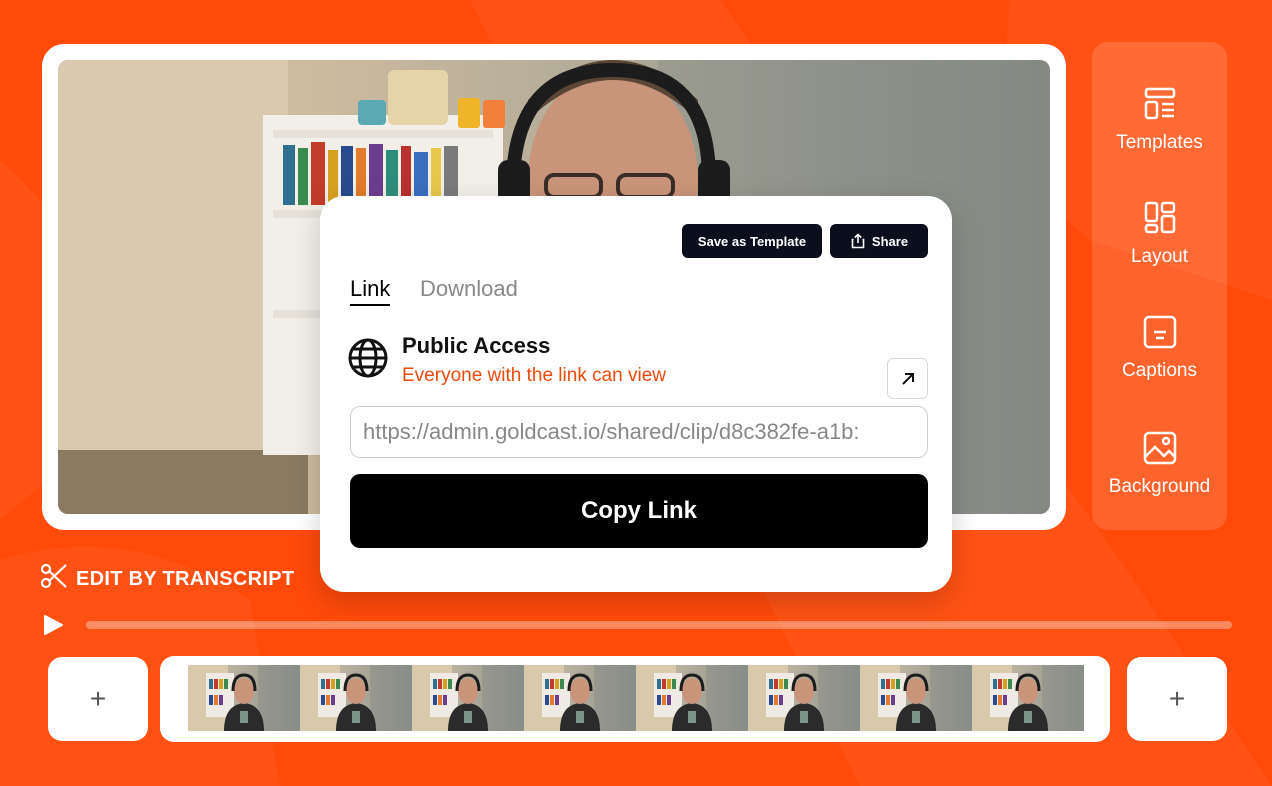 The height and width of the screenshot is (786, 1272). I want to click on share-button: Share, so click(879, 241).